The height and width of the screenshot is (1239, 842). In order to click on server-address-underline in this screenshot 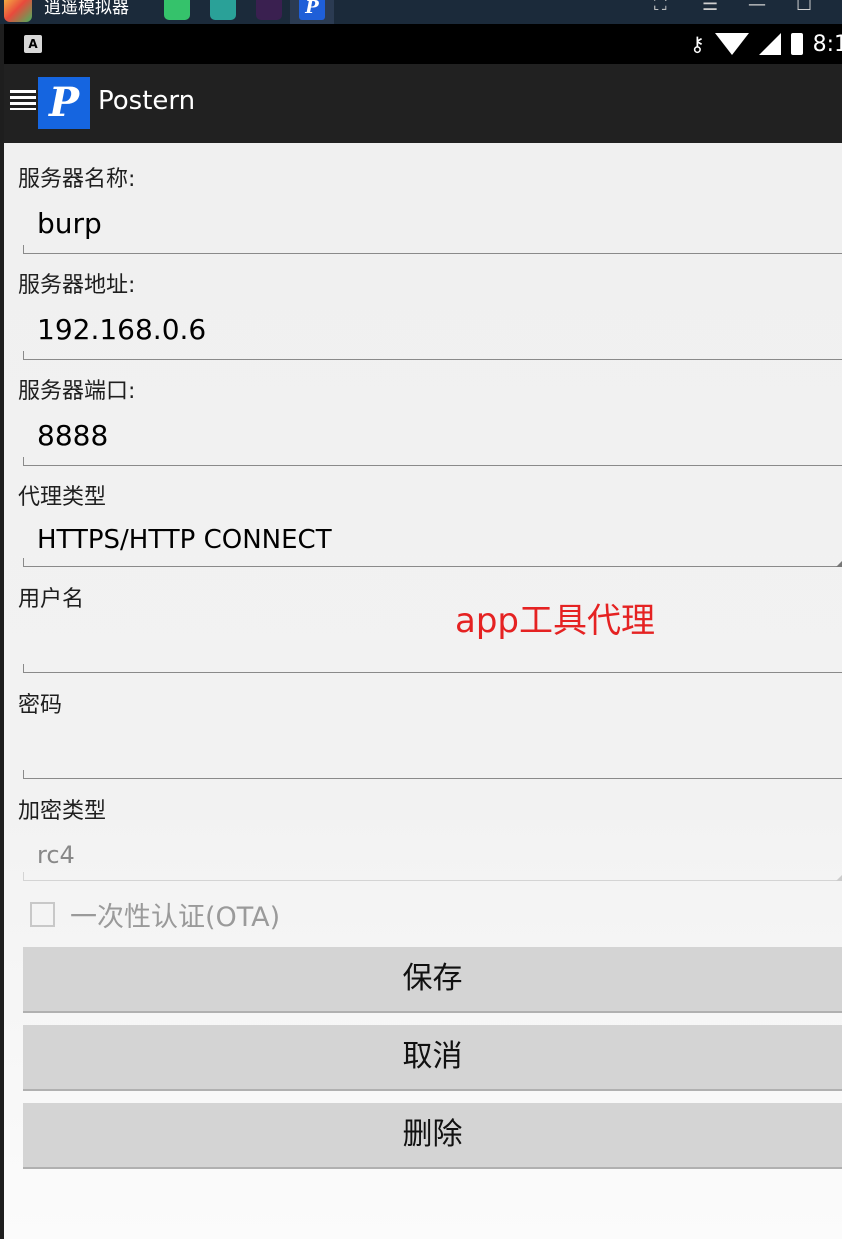, I will do `click(432, 355)`.